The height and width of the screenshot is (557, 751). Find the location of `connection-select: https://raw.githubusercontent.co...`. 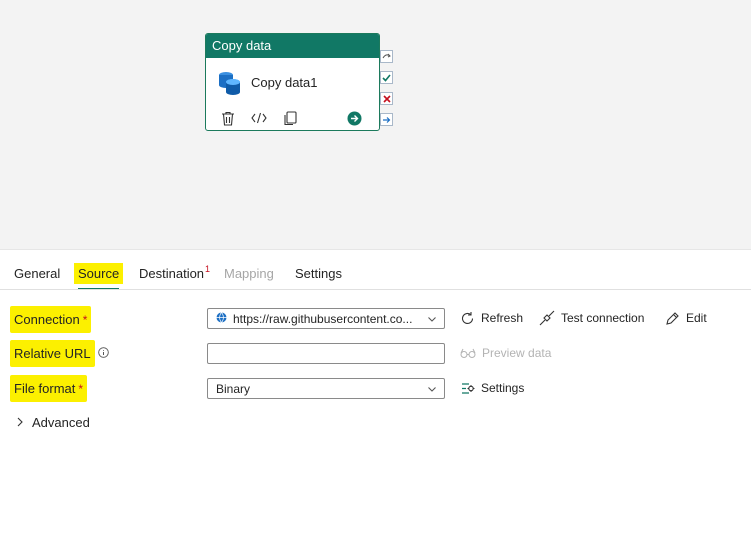

connection-select: https://raw.githubusercontent.co... is located at coordinates (326, 318).